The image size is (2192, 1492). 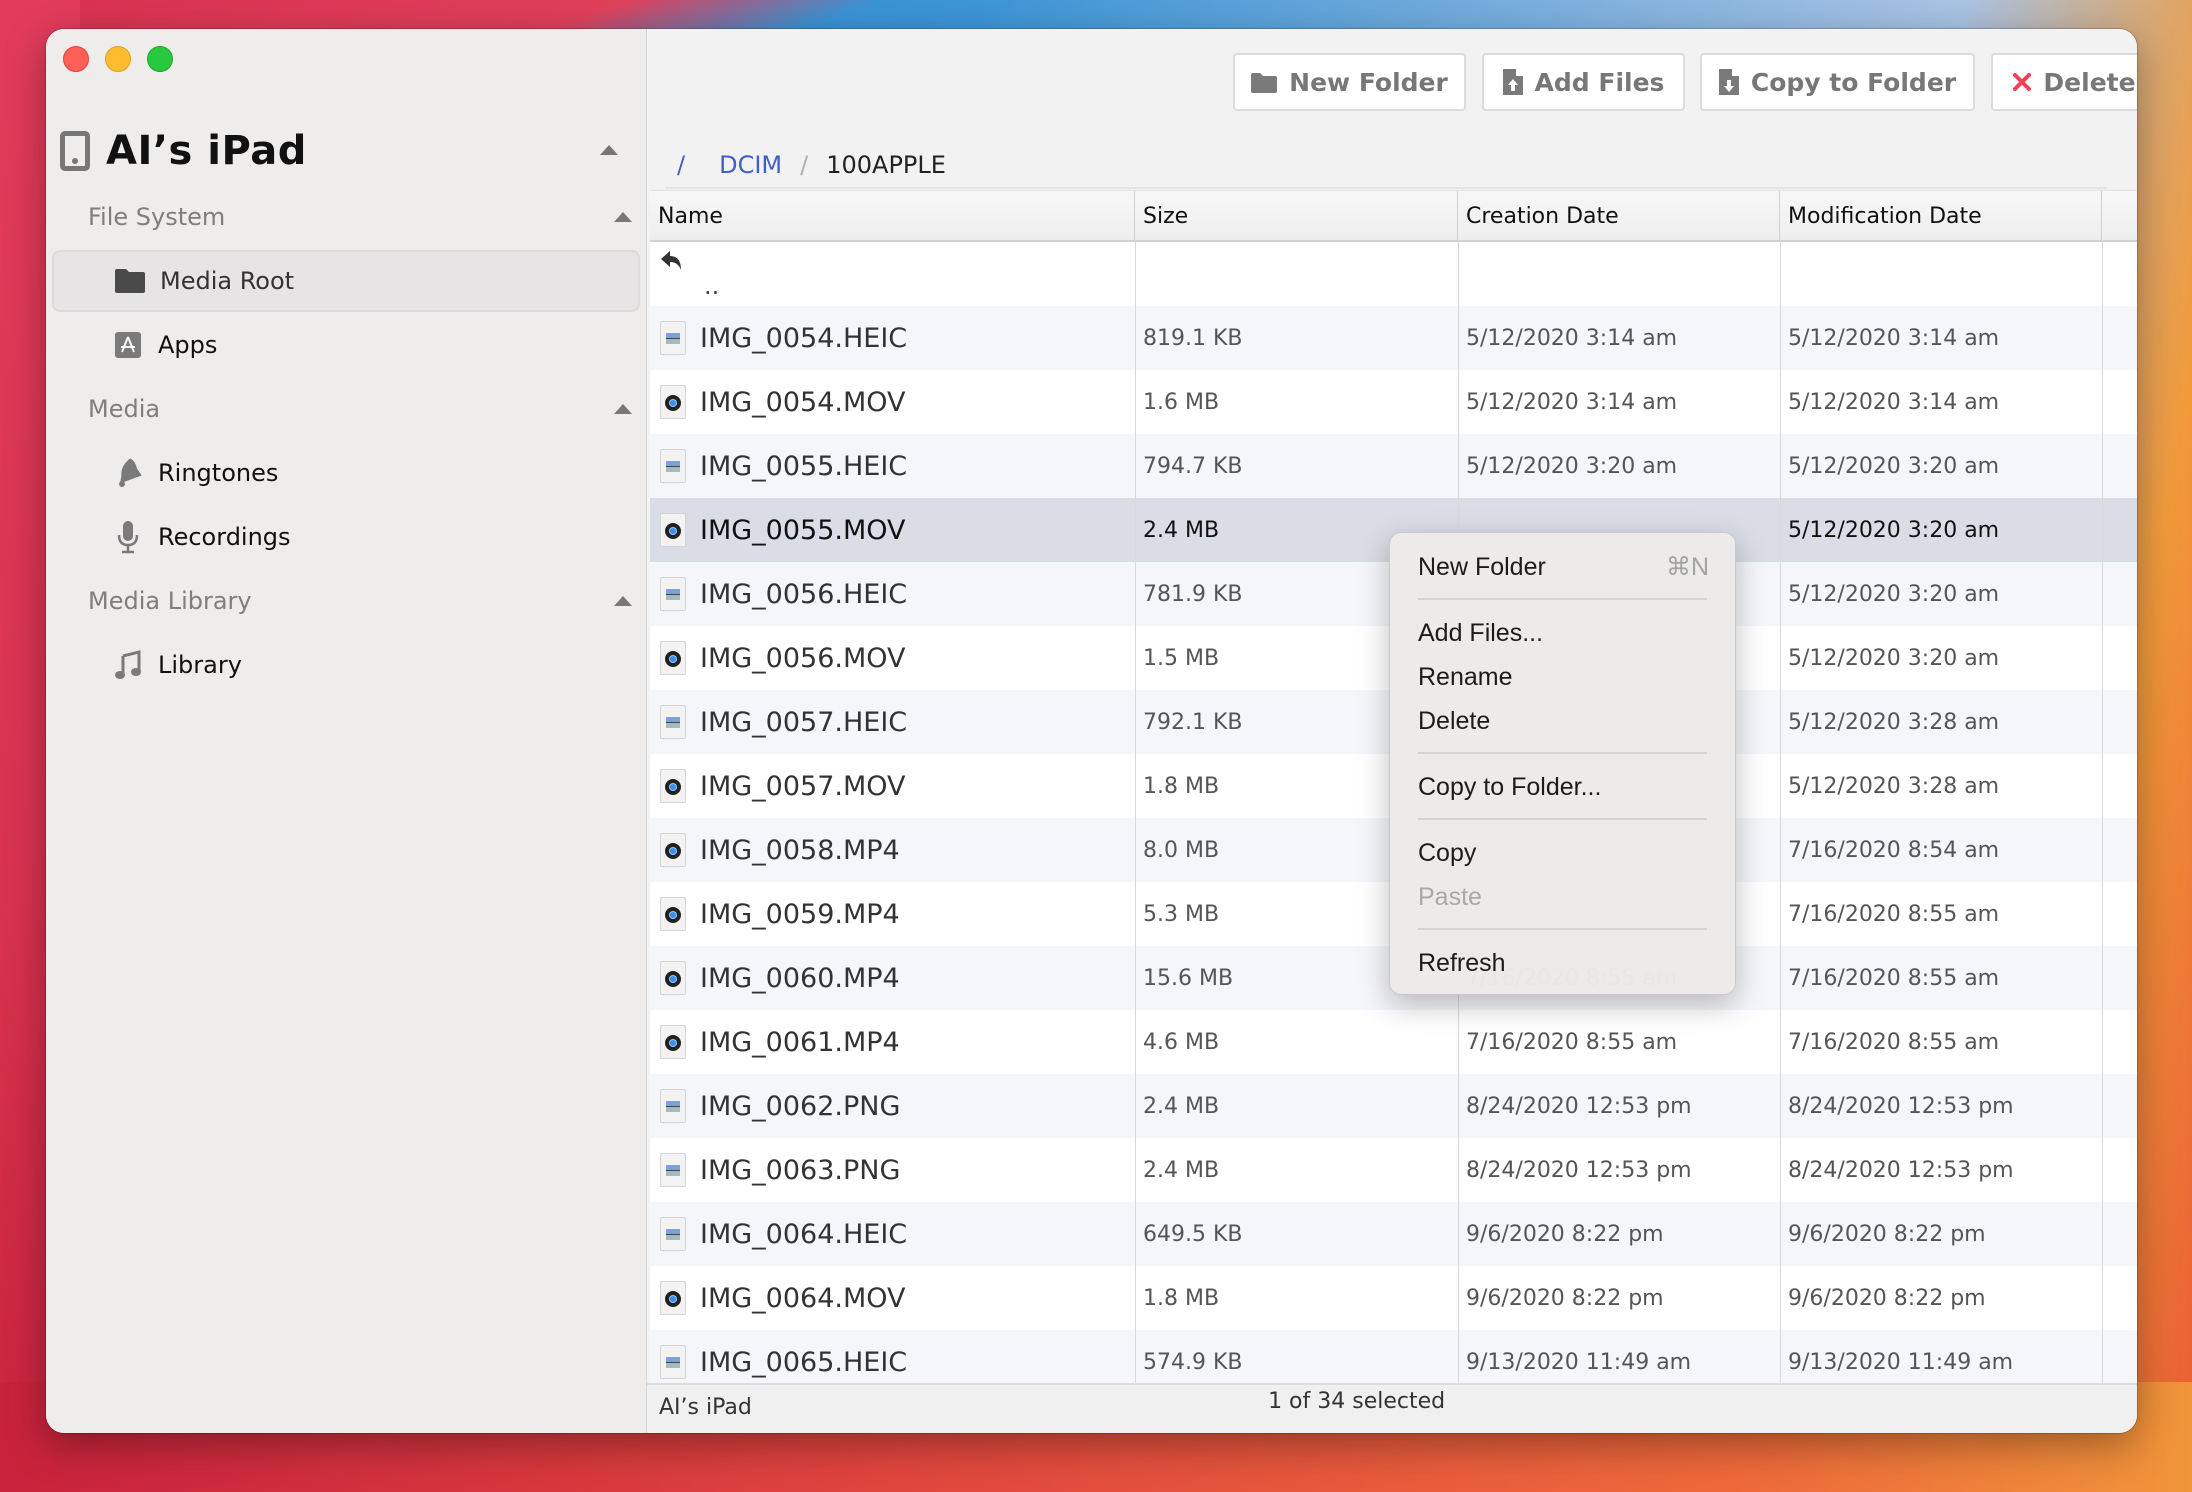 I want to click on sidebar-item-ringtones: Ringtones, so click(x=346, y=473).